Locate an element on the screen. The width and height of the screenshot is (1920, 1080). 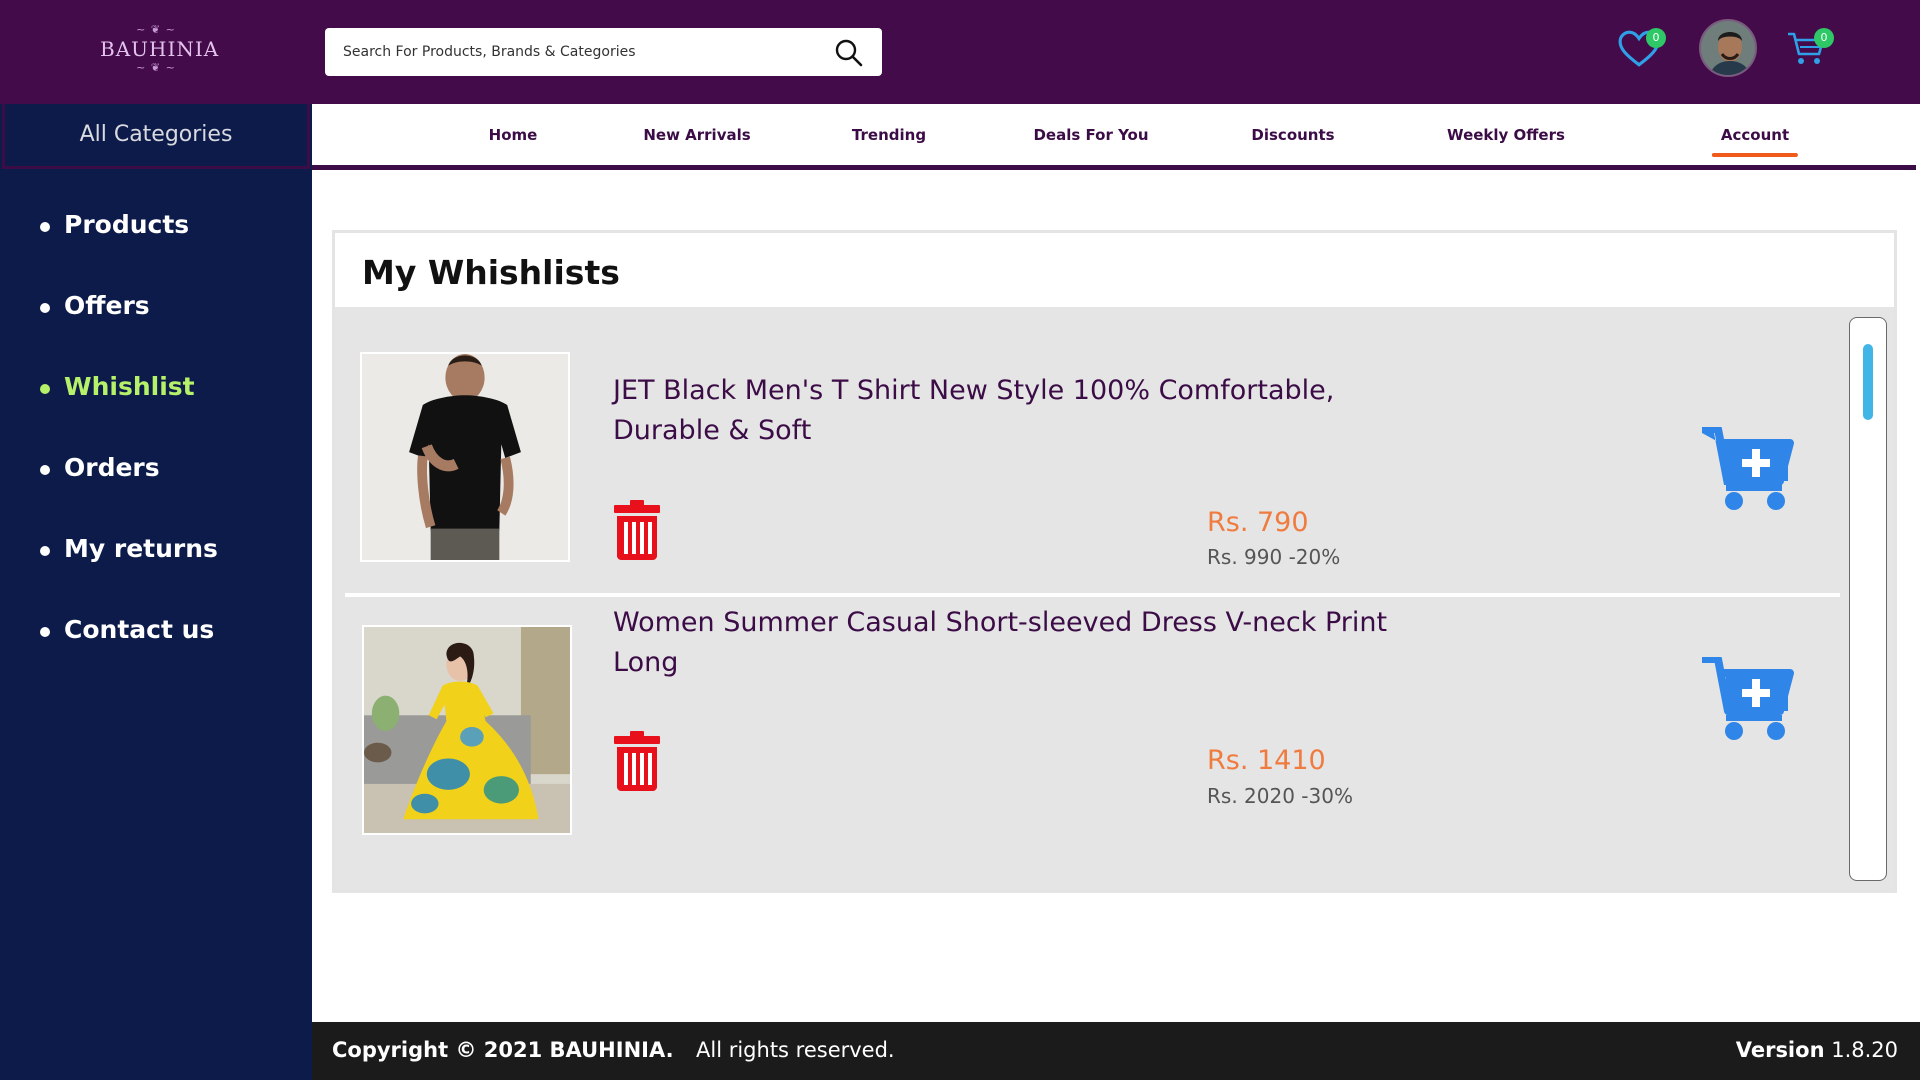
logo-flourish-bottom: ~ ❦ ~ is located at coordinates (156, 67).